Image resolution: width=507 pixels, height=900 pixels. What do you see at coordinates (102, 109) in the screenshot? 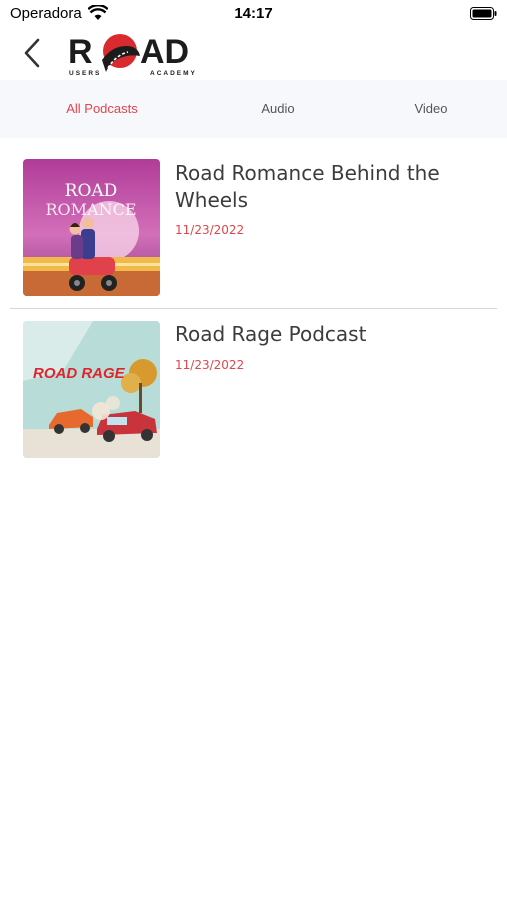
I see `tab-all-podcasts: All Podcasts` at bounding box center [102, 109].